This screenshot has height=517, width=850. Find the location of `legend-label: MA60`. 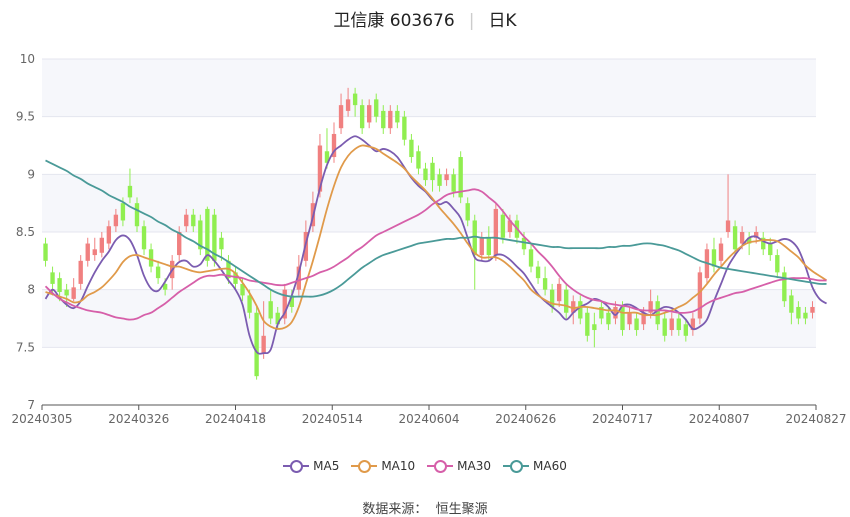

legend-label: MA60 is located at coordinates (550, 466).